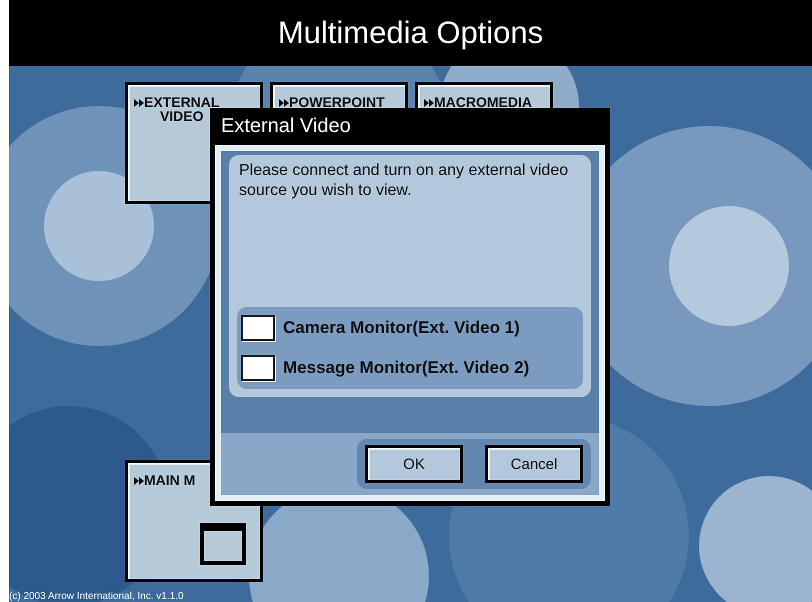  What do you see at coordinates (223, 544) in the screenshot?
I see `window-icon` at bounding box center [223, 544].